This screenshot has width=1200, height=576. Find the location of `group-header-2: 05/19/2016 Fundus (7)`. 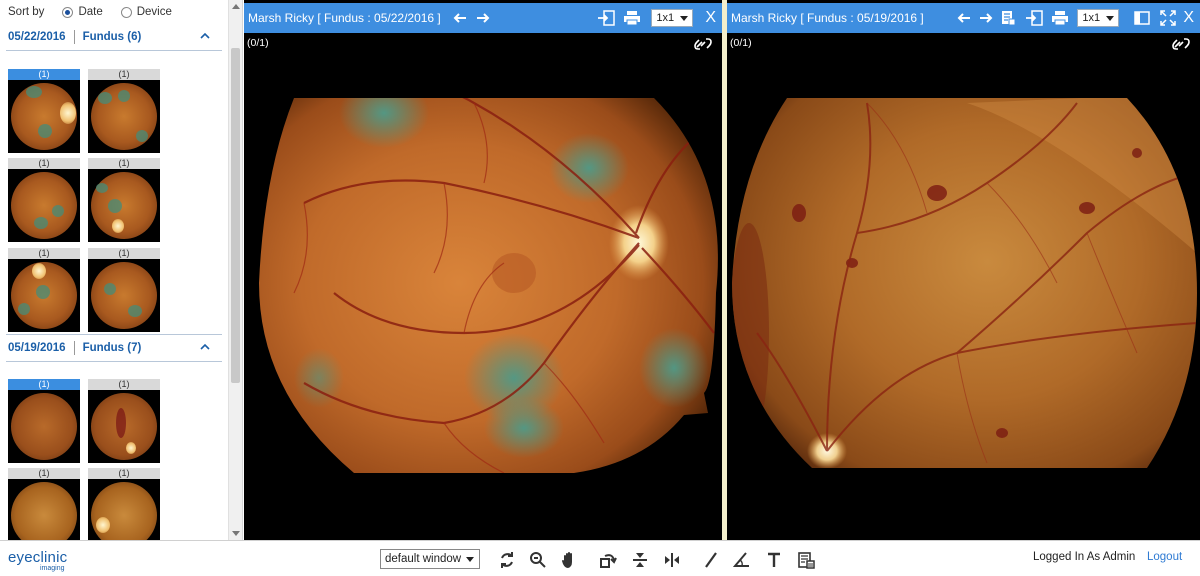

group-header-2: 05/19/2016 Fundus (7) is located at coordinates (112, 348).